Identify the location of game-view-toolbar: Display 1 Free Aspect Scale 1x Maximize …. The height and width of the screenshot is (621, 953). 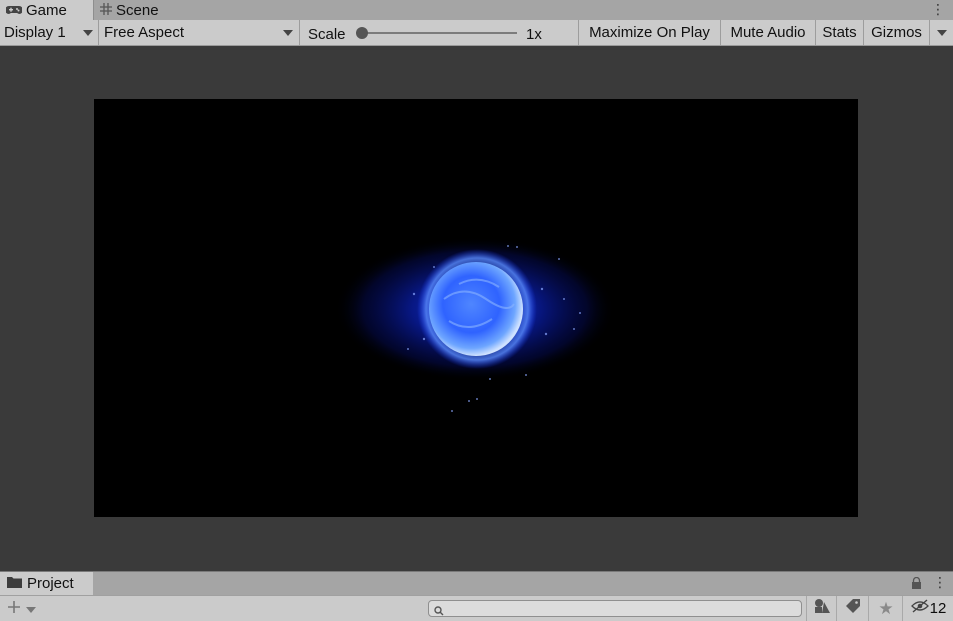
(476, 33).